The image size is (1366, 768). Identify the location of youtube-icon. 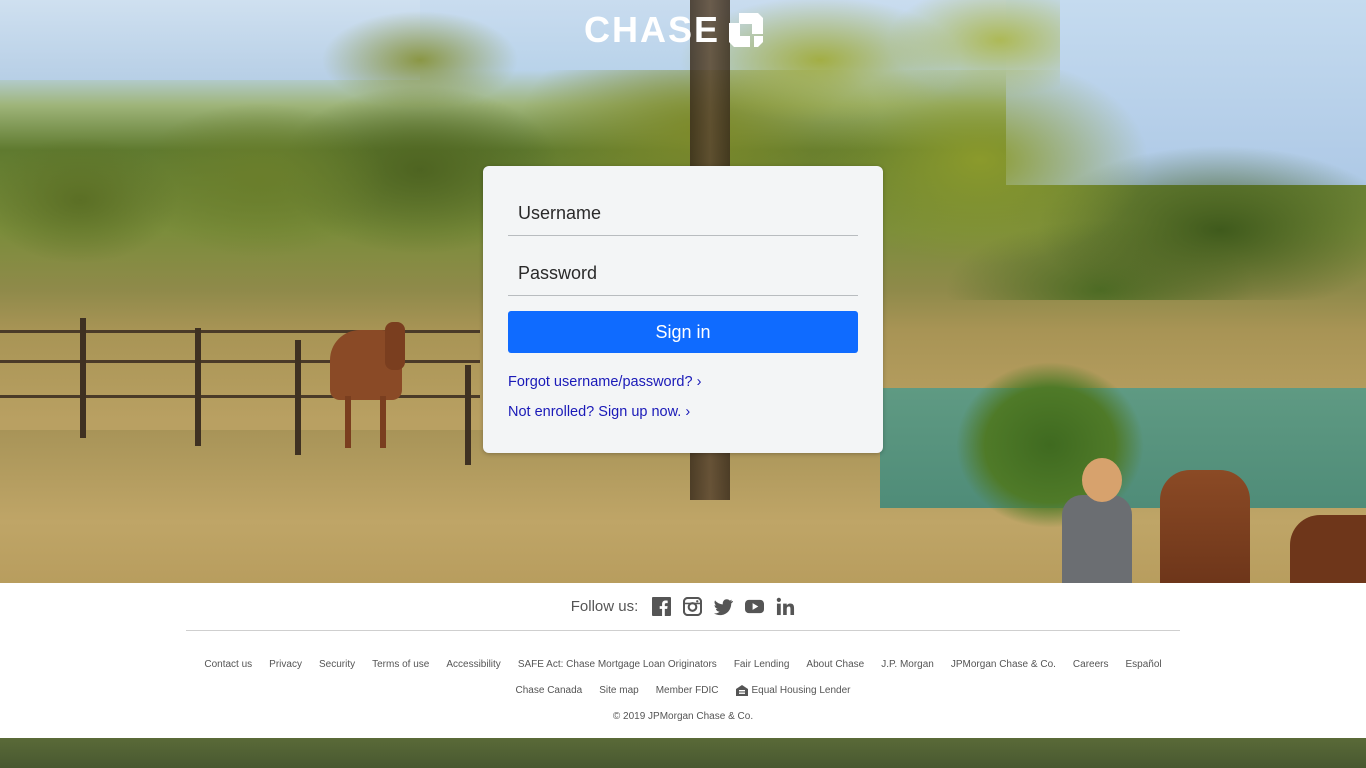
(755, 606).